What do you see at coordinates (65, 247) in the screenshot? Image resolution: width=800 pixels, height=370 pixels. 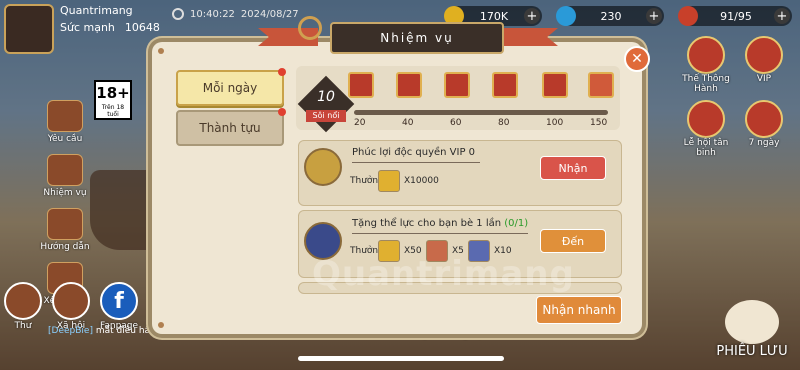 I see `menu-item-label: Hướng dẫn` at bounding box center [65, 247].